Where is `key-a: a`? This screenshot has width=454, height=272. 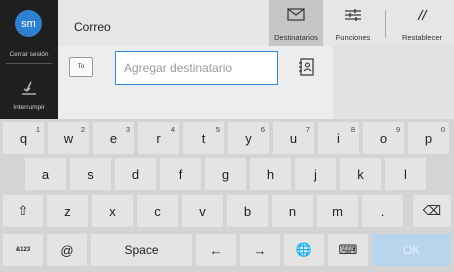
key-a: a is located at coordinates (45, 174).